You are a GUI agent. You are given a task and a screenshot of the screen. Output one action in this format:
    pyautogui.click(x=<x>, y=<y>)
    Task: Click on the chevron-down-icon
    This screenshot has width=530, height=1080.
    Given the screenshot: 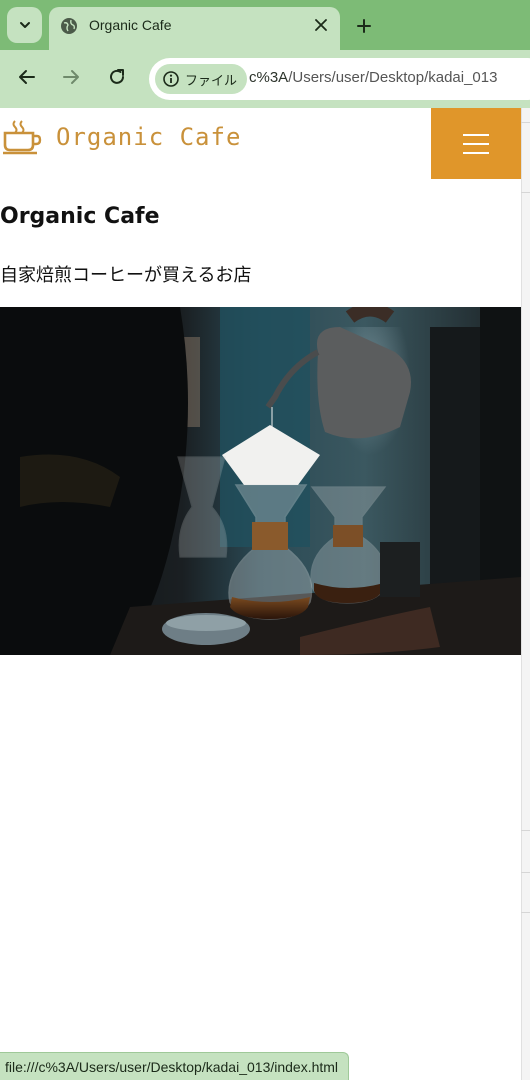 What is the action you would take?
    pyautogui.click(x=24, y=25)
    